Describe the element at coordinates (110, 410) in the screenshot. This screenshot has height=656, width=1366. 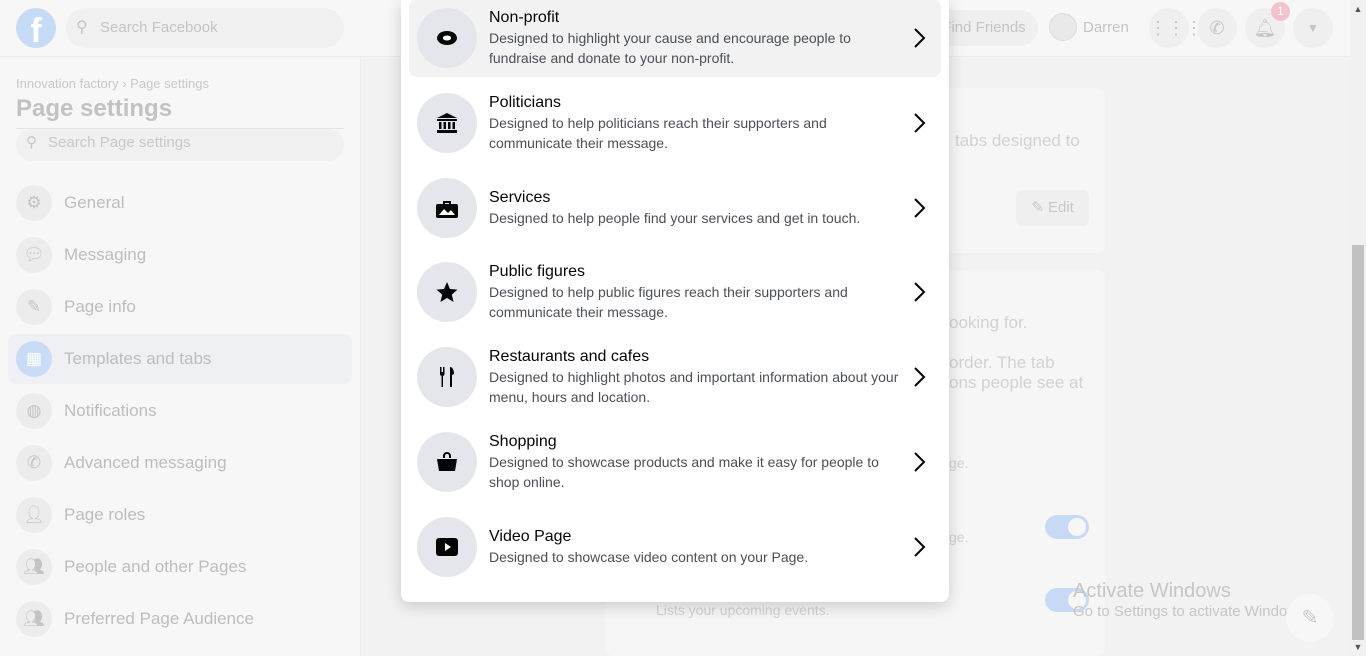
I see `sidebar-item-label: Notifications` at that location.